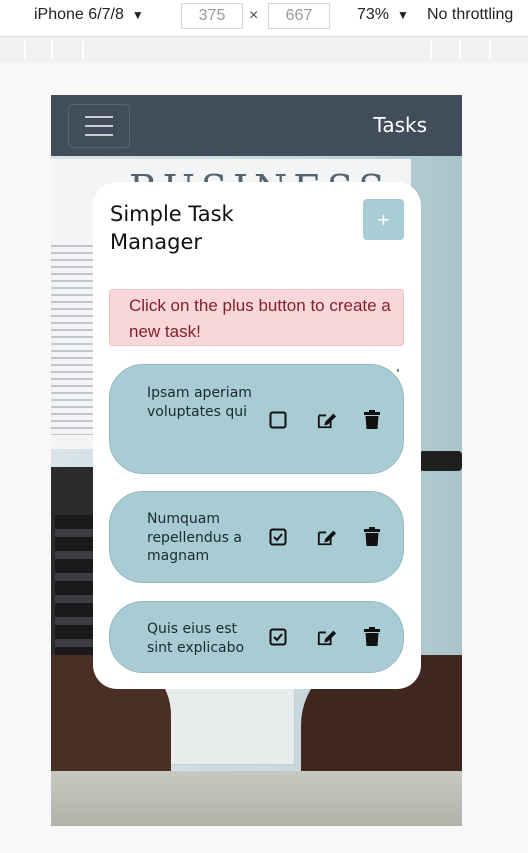 This screenshot has width=528, height=853. What do you see at coordinates (229, 725) in the screenshot?
I see `trackpad` at bounding box center [229, 725].